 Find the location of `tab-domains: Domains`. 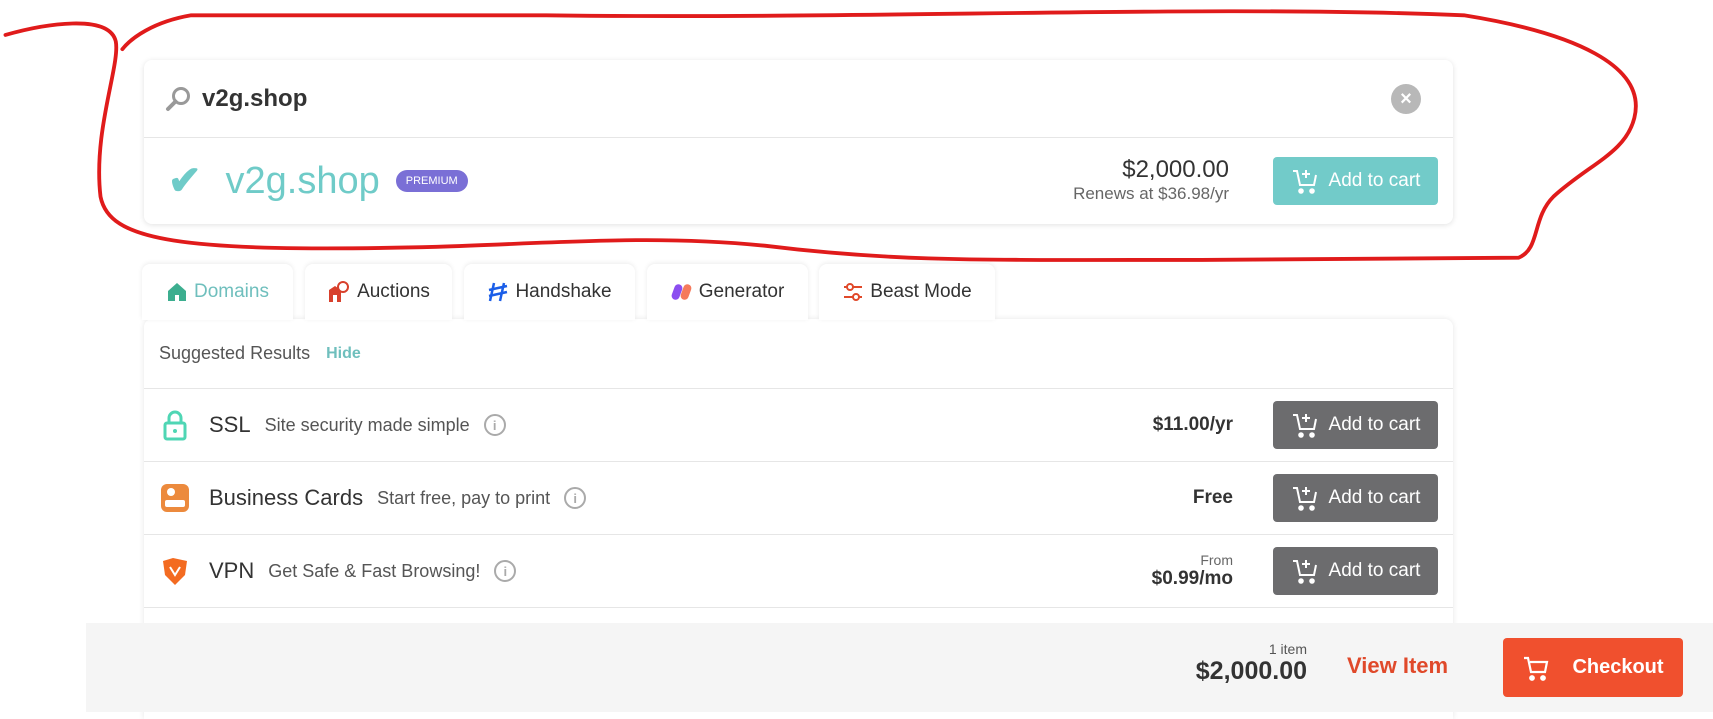

tab-domains: Domains is located at coordinates (217, 292).